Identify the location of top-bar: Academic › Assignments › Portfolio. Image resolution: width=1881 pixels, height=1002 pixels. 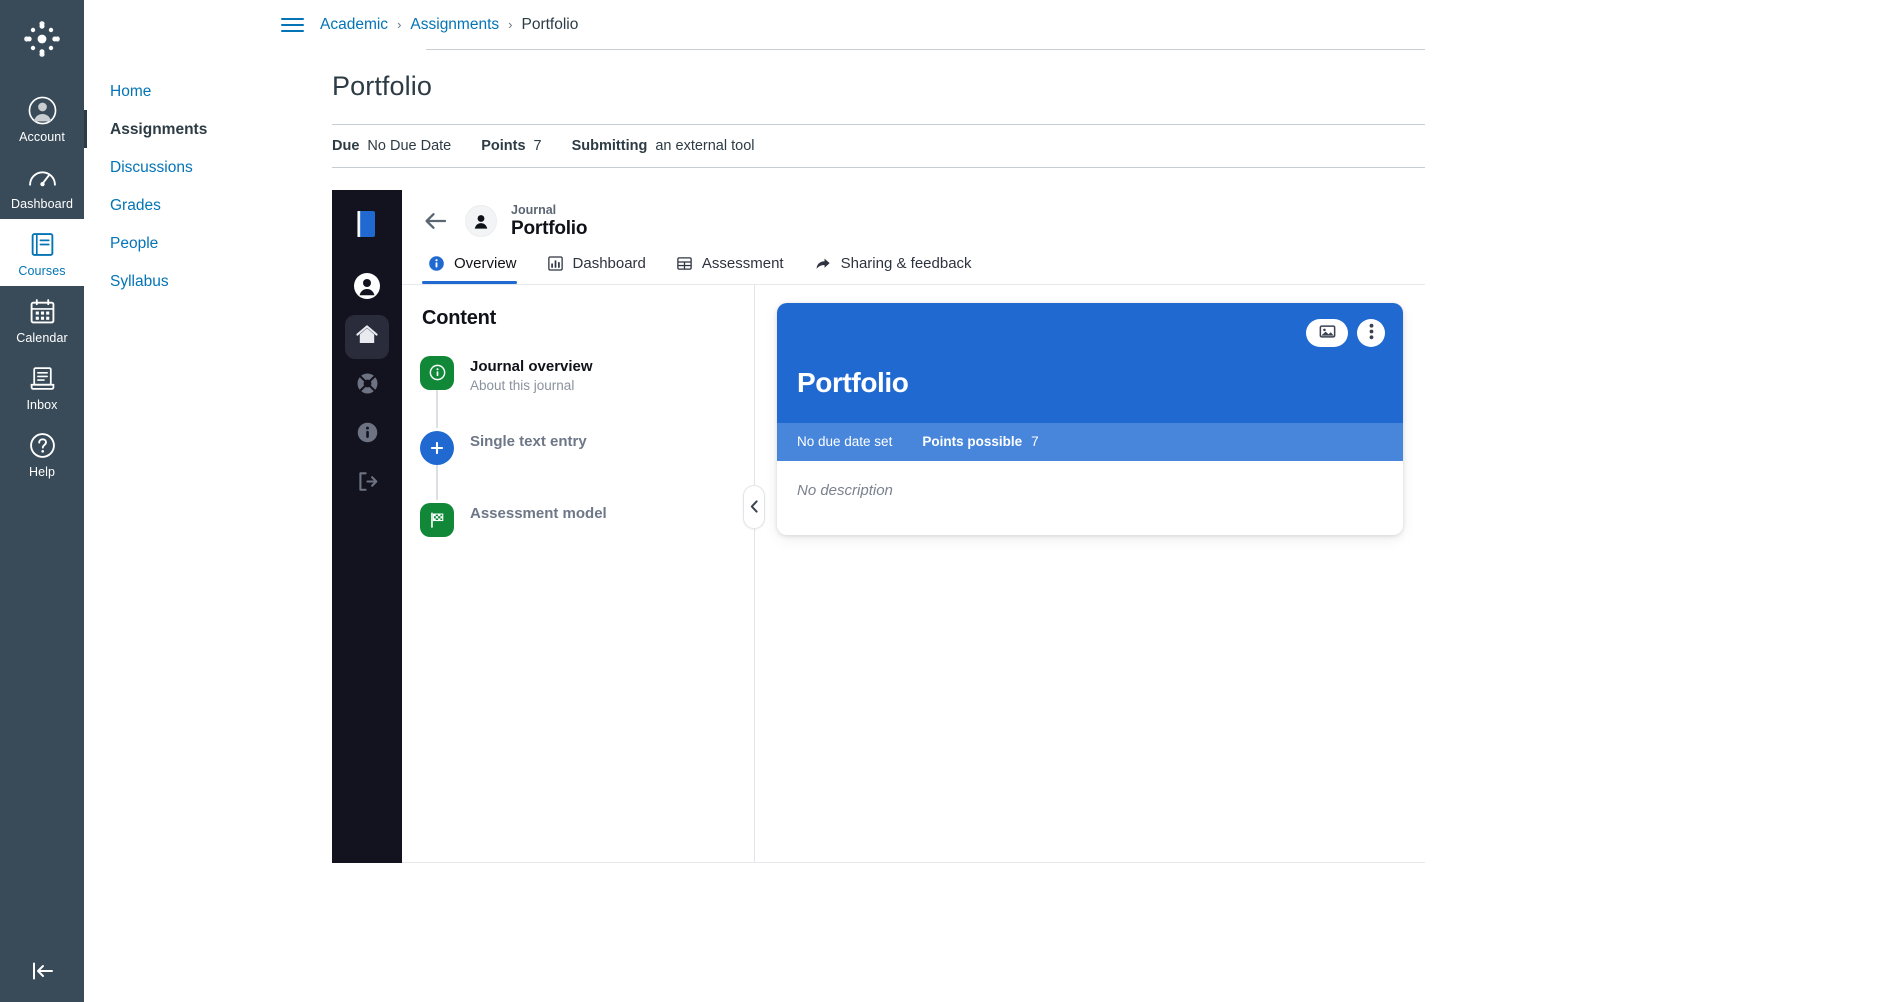
(1068, 24).